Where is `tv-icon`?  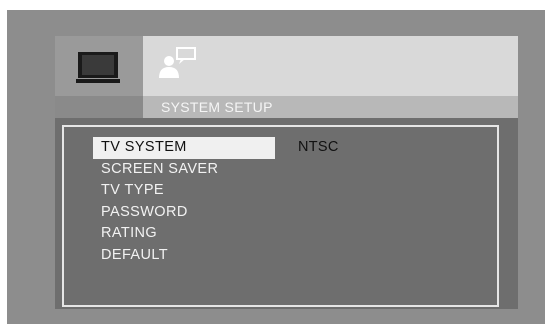 tv-icon is located at coordinates (98, 67).